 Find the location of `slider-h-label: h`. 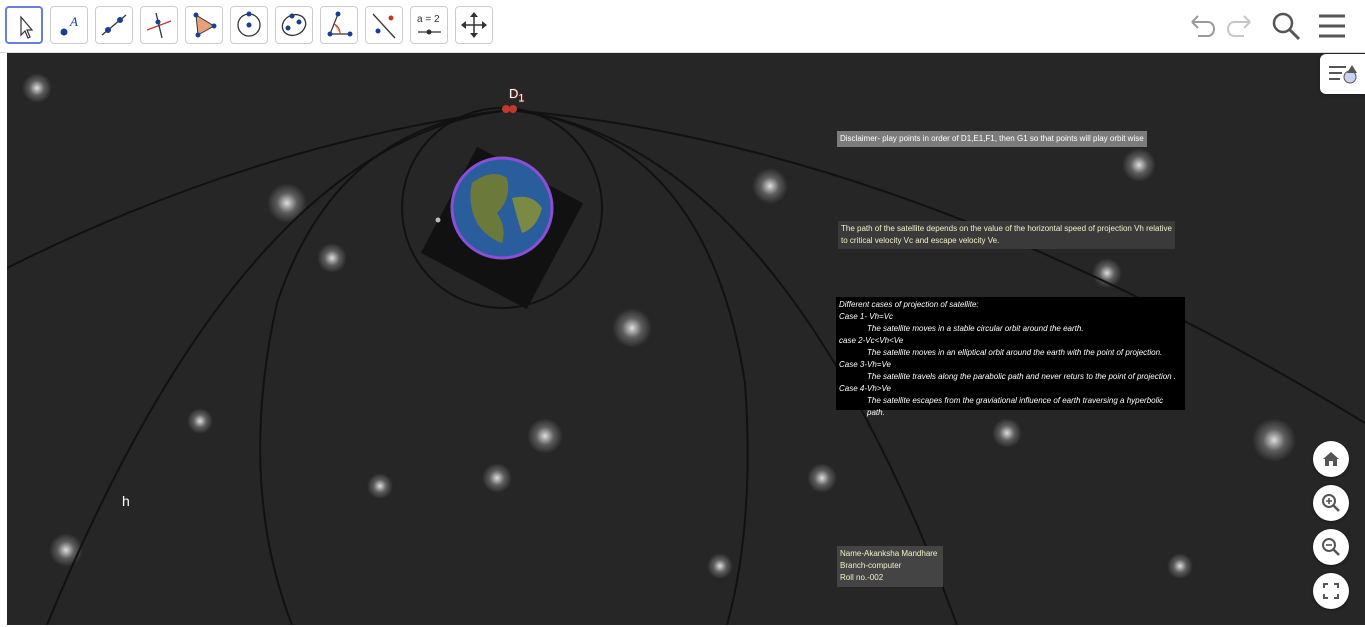

slider-h-label: h is located at coordinates (126, 501).